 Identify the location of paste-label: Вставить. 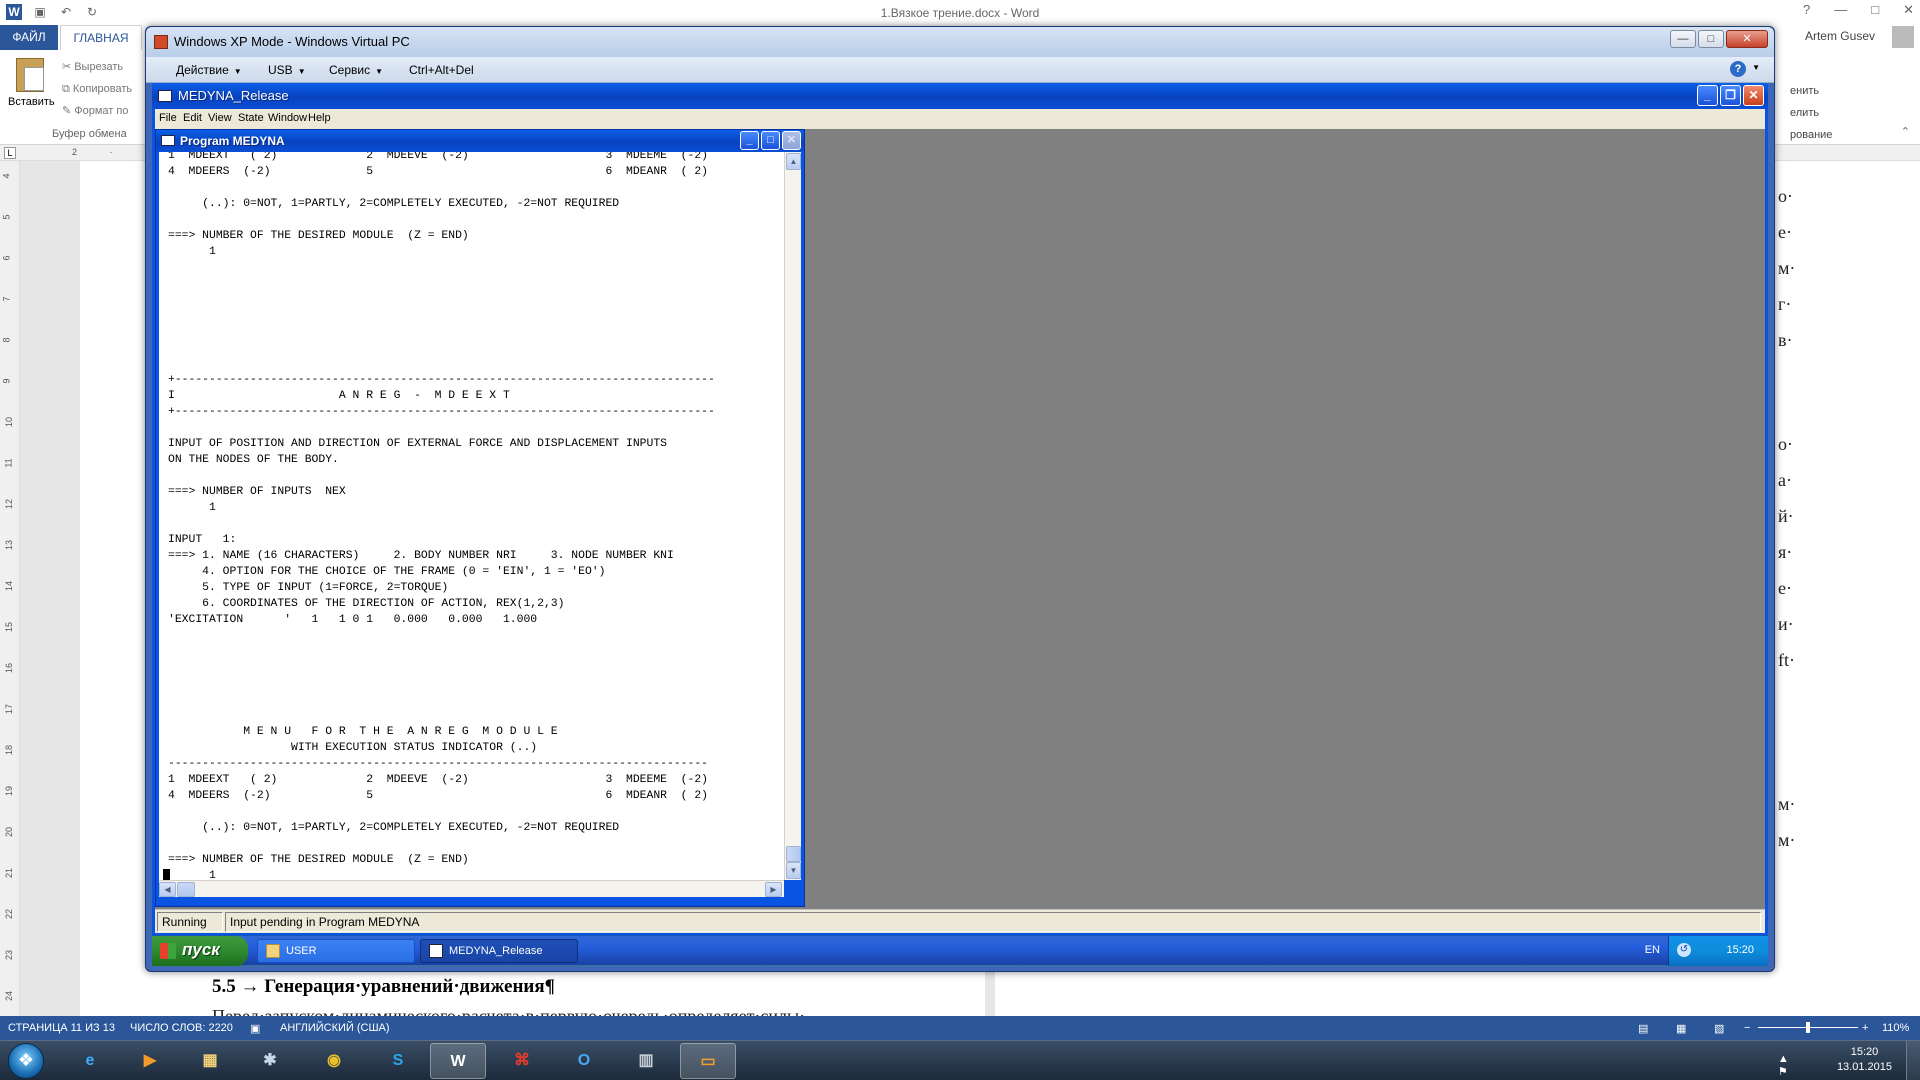
(31, 102).